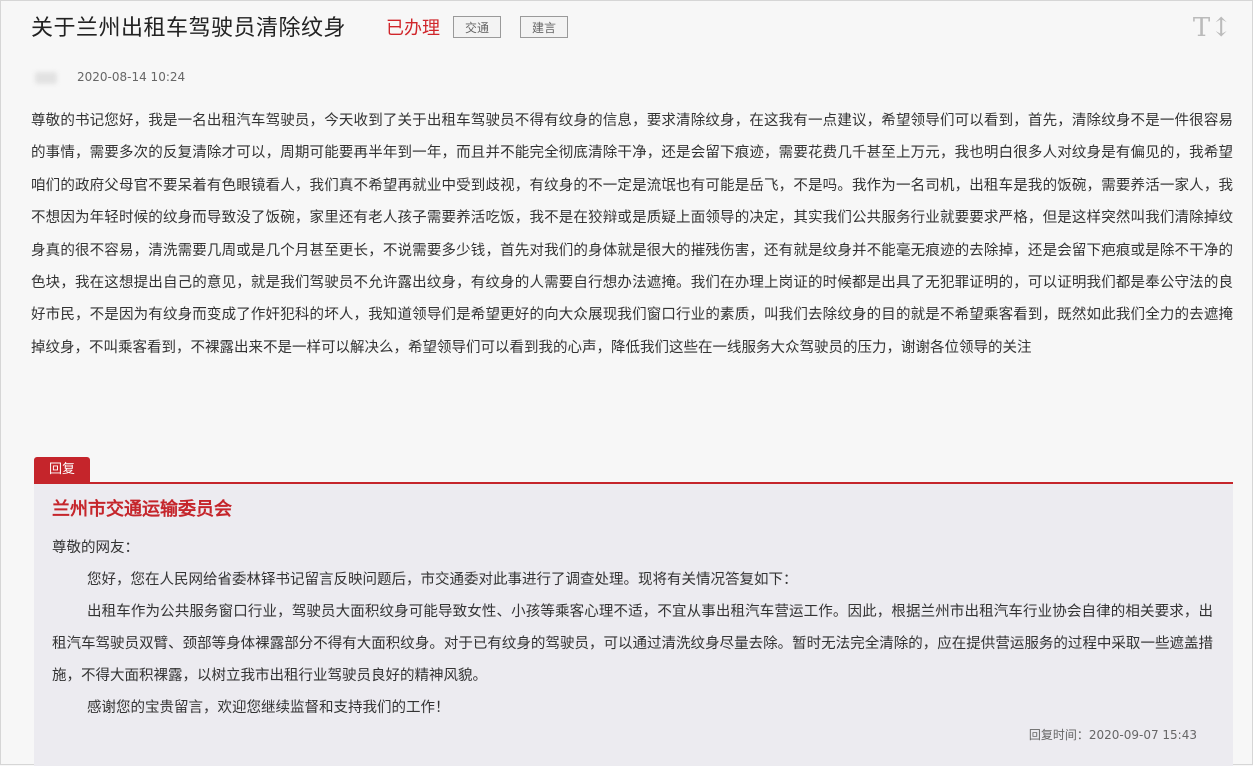  I want to click on page-title: 关于兰州出租车驾驶员清除纹身, so click(189, 28).